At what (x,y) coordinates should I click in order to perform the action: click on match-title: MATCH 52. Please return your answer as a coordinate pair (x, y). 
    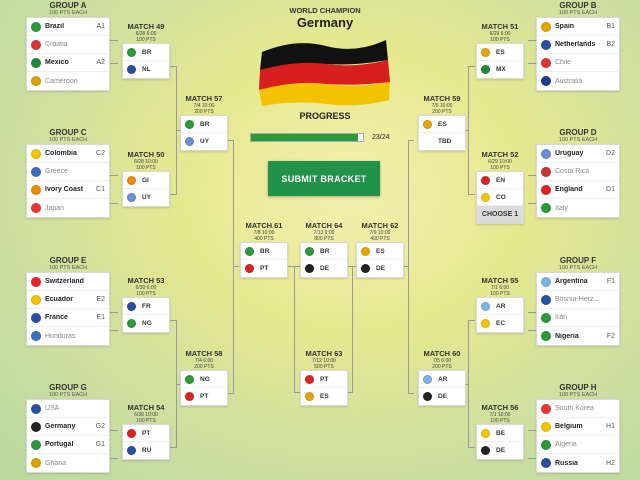
    Looking at the image, I should click on (500, 154).